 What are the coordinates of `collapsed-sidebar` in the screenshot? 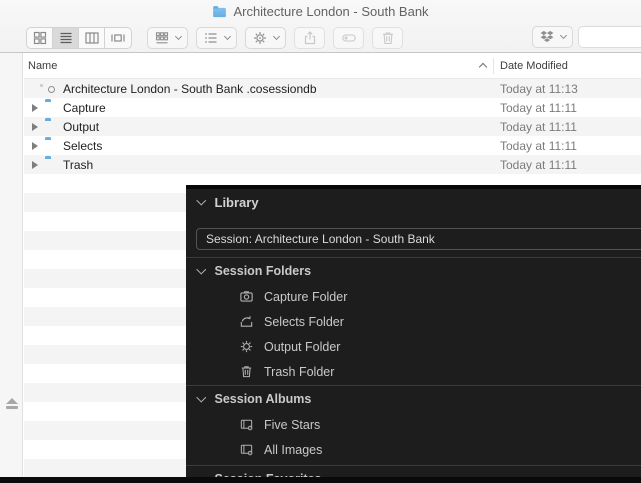 It's located at (11, 265).